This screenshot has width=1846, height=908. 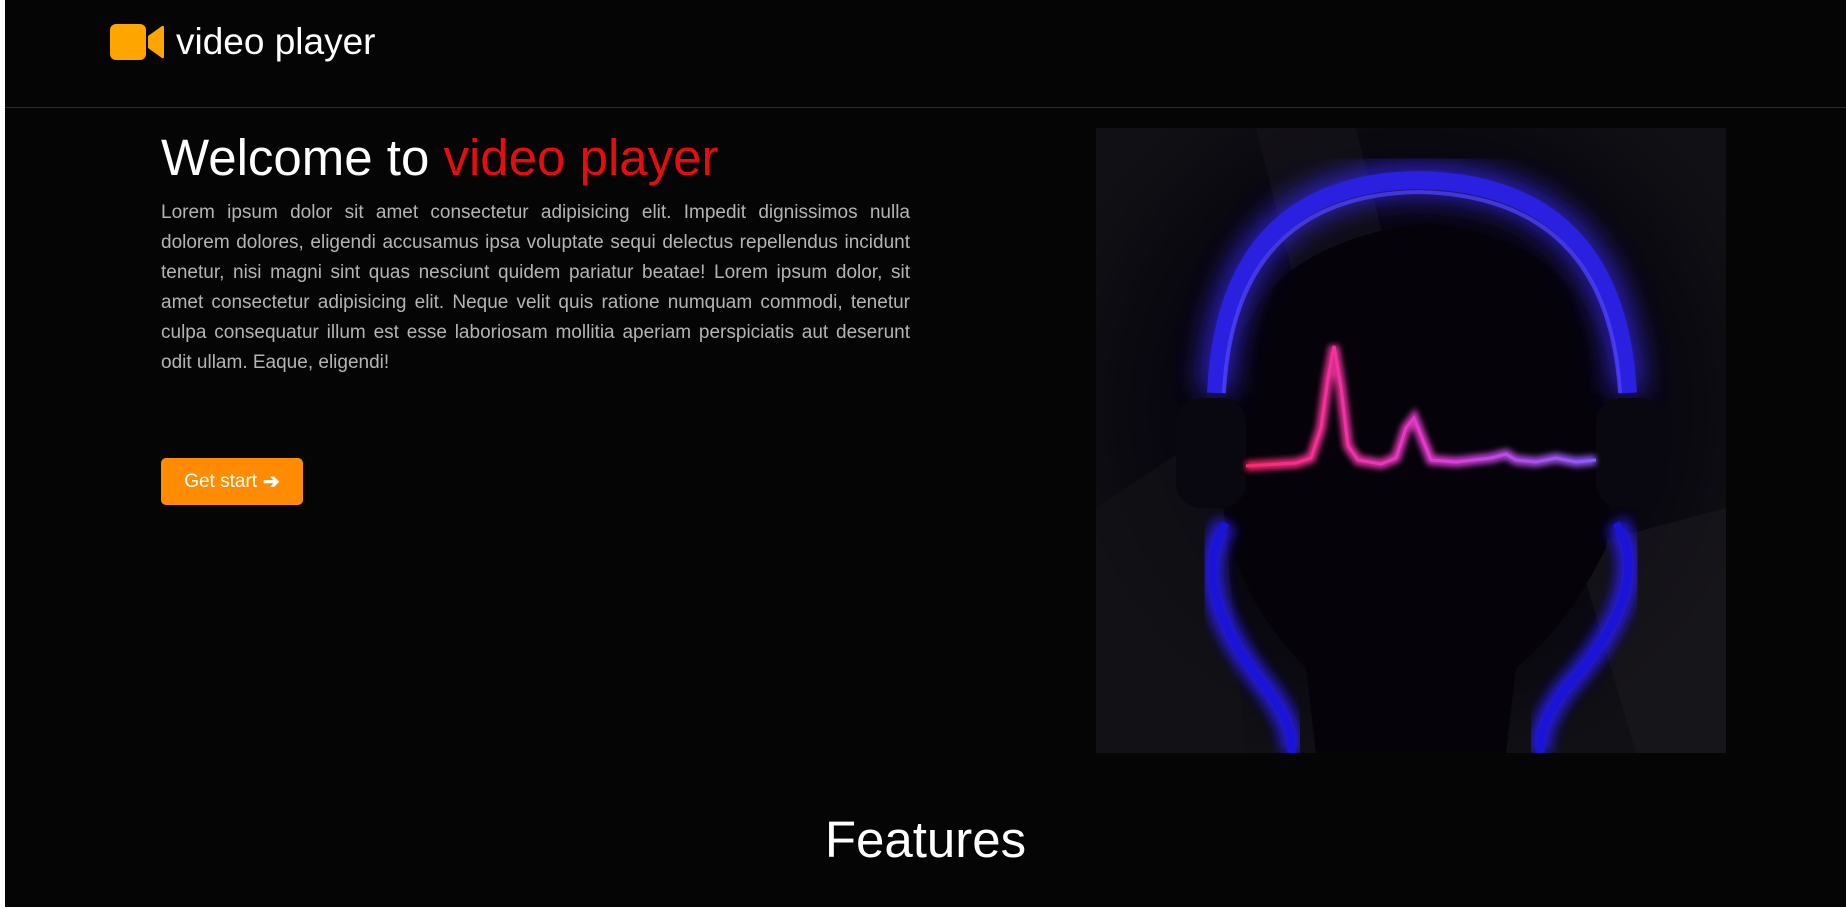 I want to click on hero-title-prefix: Welcome to, so click(x=302, y=157).